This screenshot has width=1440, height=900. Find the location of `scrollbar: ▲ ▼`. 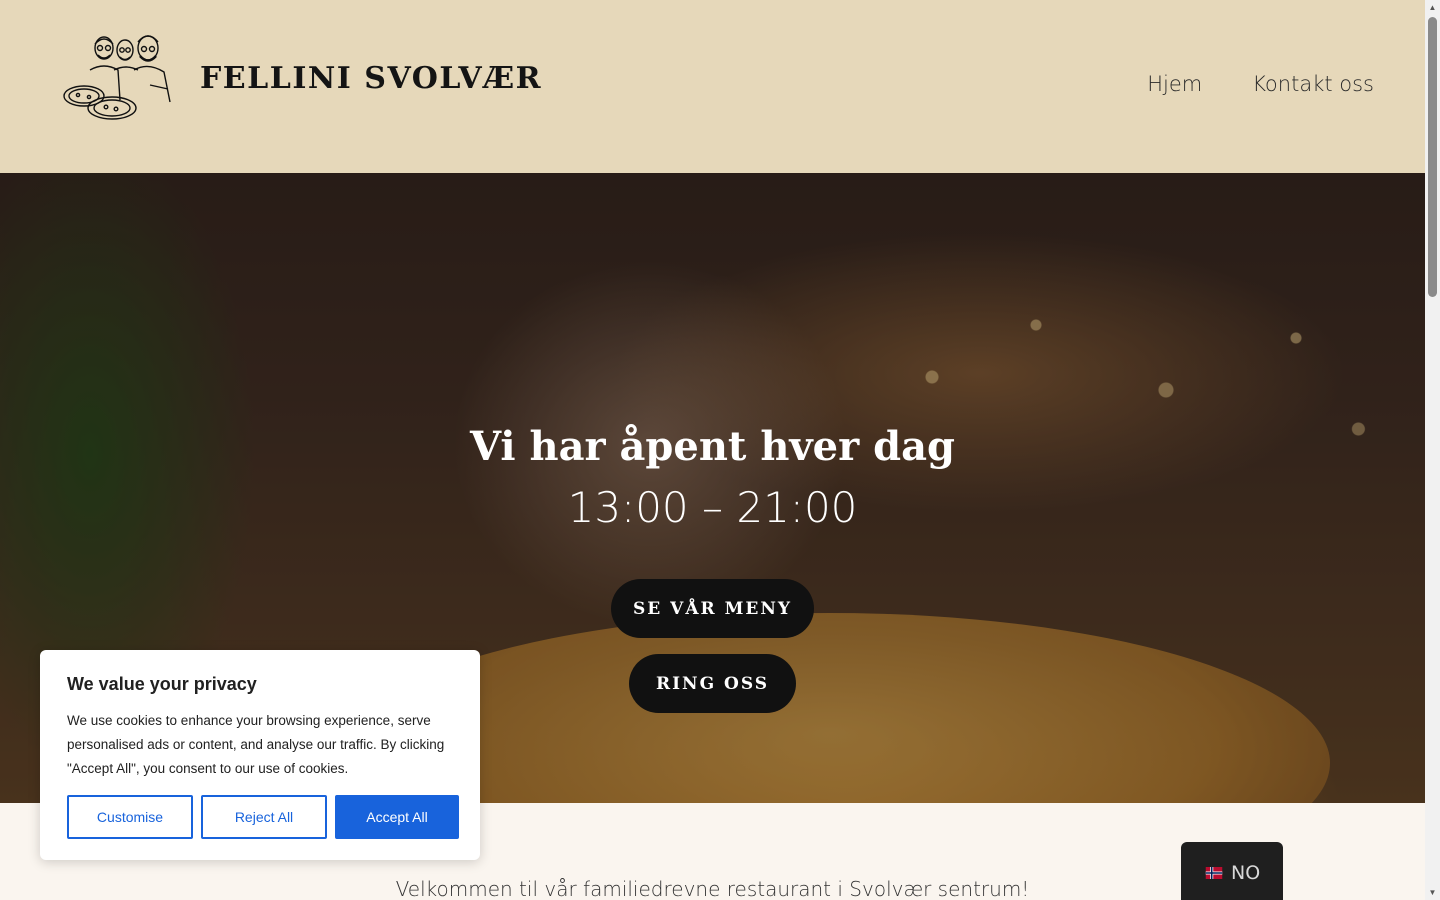

scrollbar: ▲ ▼ is located at coordinates (1432, 450).